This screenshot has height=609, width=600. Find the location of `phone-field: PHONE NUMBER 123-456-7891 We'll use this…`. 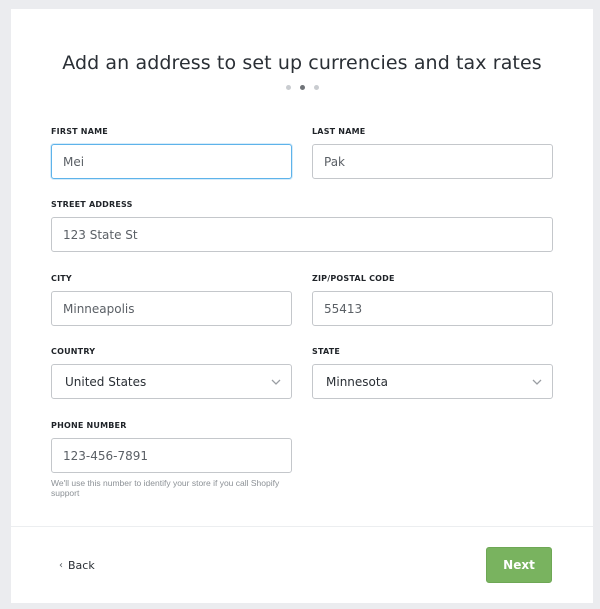

phone-field: PHONE NUMBER 123-456-7891 We'll use this… is located at coordinates (171, 459).